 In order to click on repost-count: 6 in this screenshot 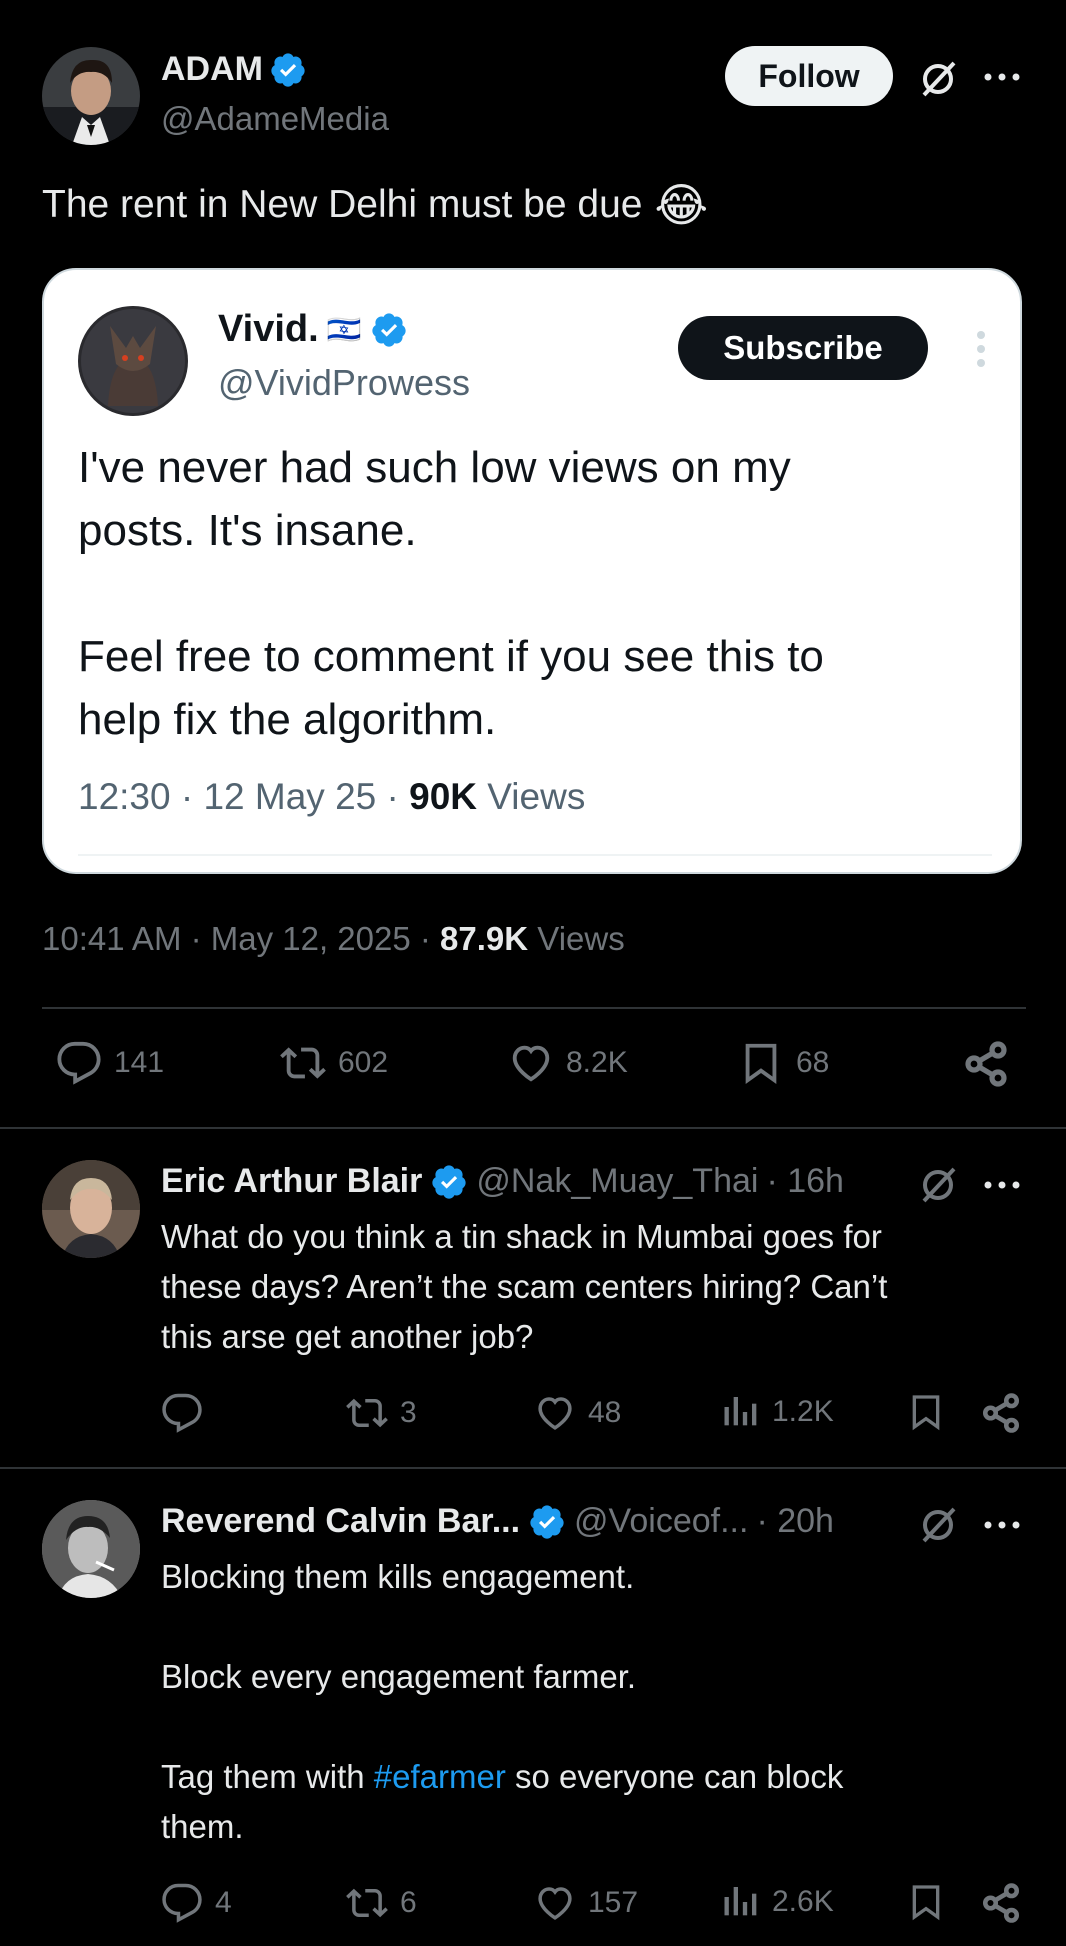, I will do `click(408, 1902)`.